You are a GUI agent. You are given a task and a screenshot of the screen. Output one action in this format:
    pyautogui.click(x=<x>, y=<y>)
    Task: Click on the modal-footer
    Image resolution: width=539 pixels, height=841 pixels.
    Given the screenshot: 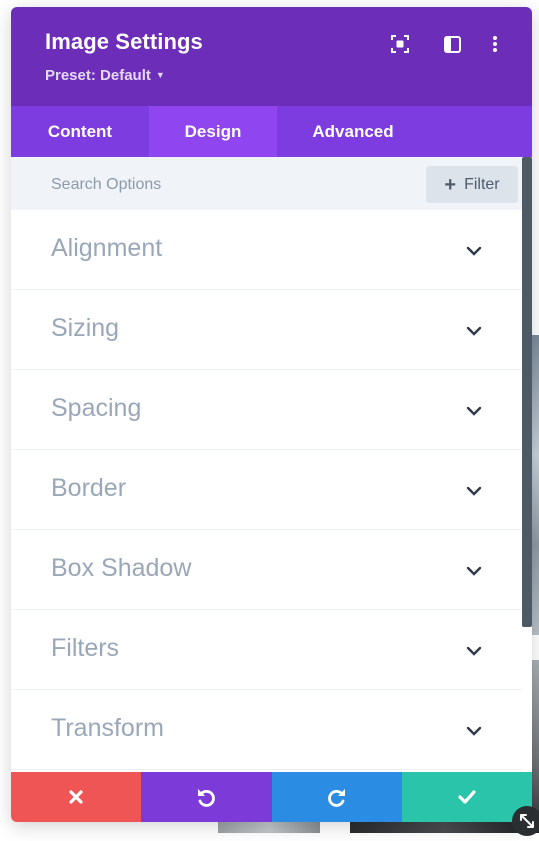 What is the action you would take?
    pyautogui.click(x=271, y=797)
    